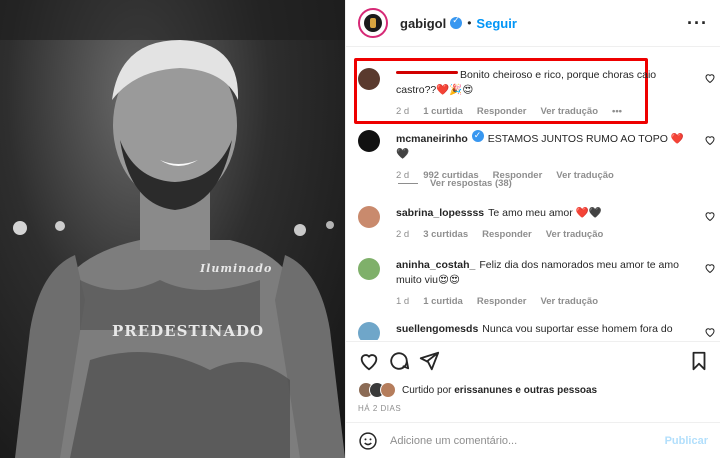 This screenshot has height=458, width=720. What do you see at coordinates (373, 23) in the screenshot?
I see `author-avatar` at bounding box center [373, 23].